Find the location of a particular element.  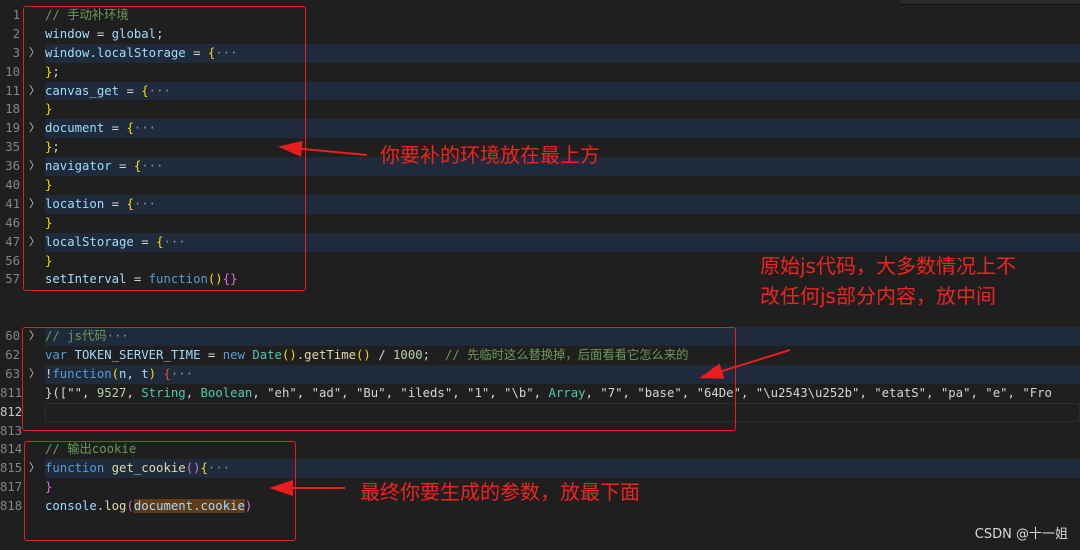

annotation-bottom-text: 最终你要生成的参数，放最下面 is located at coordinates (500, 492).